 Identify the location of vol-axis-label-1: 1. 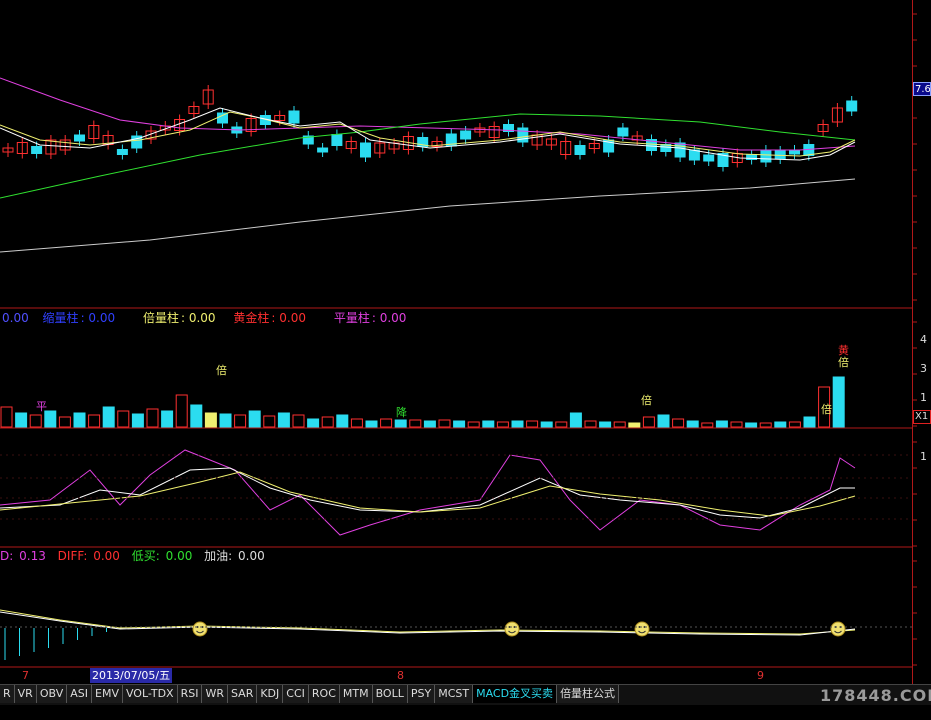
(923, 397).